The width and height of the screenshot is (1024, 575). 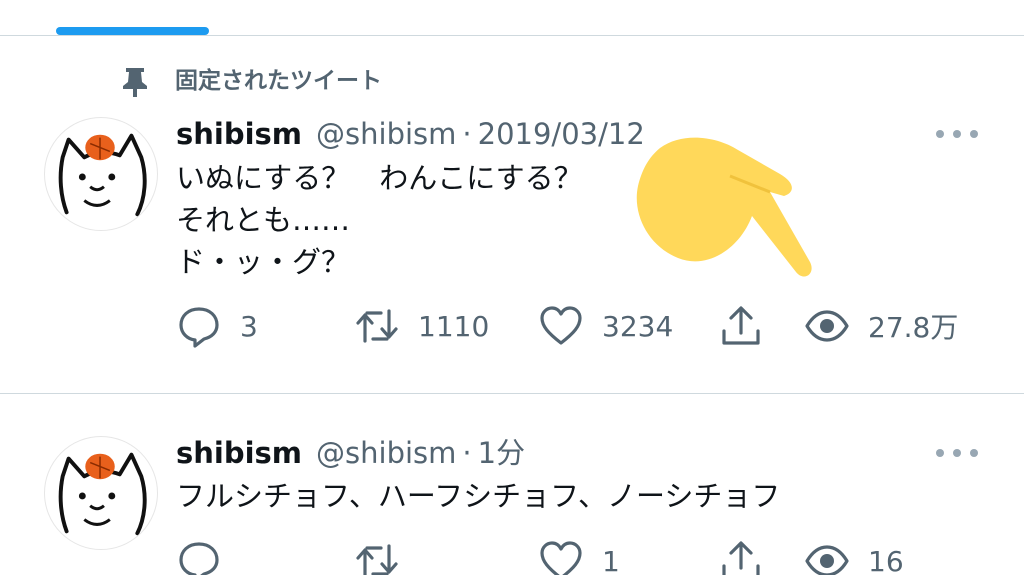 I want to click on tweet-text-line: ド・ッ・グ？, so click(x=263, y=262).